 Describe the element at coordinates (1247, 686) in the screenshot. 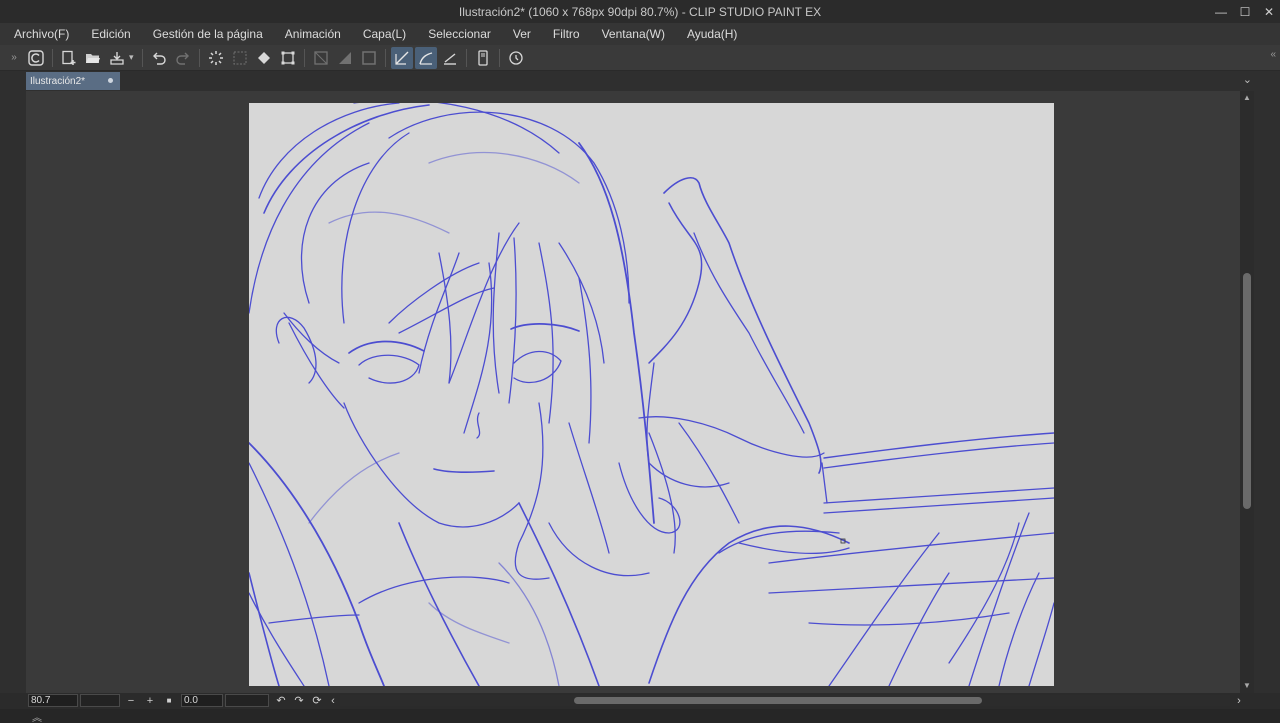

I see `scroll-down-icon: ▼` at that location.